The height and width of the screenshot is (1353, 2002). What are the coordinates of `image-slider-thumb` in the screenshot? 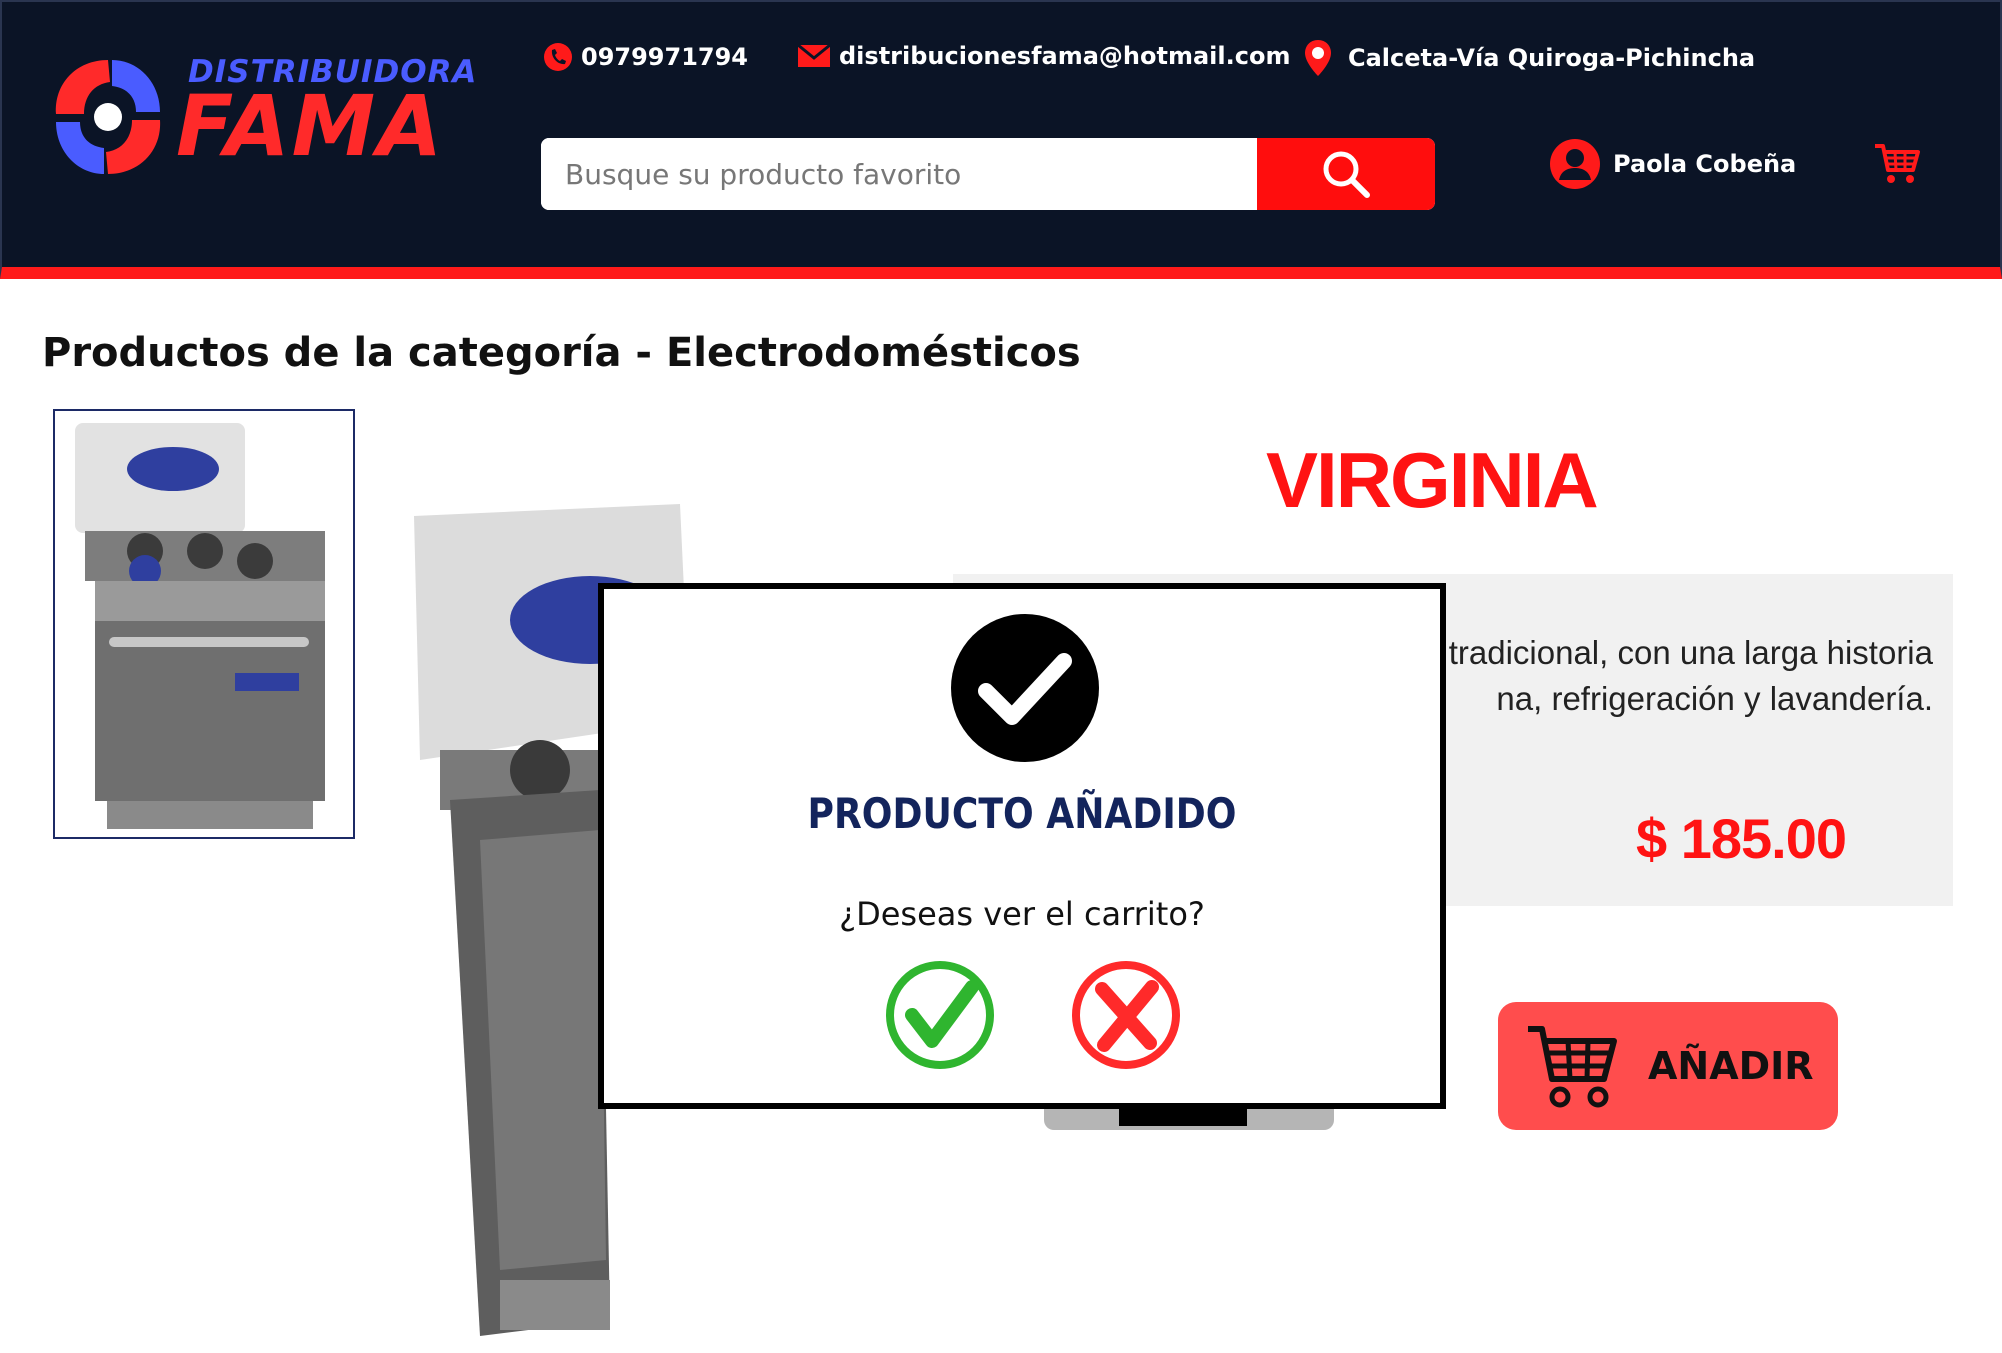 It's located at (1183, 1116).